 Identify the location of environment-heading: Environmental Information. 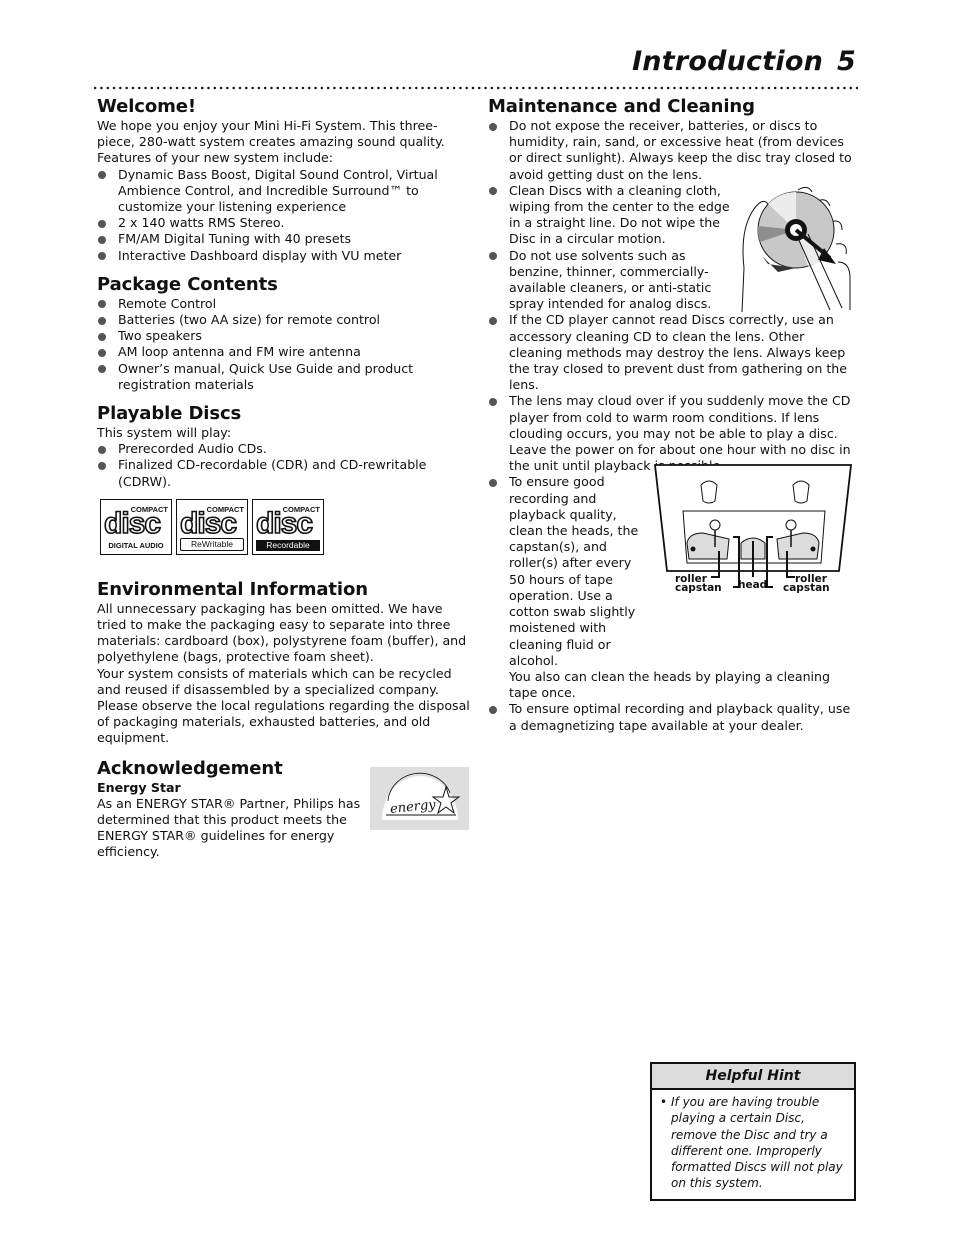
(232, 589).